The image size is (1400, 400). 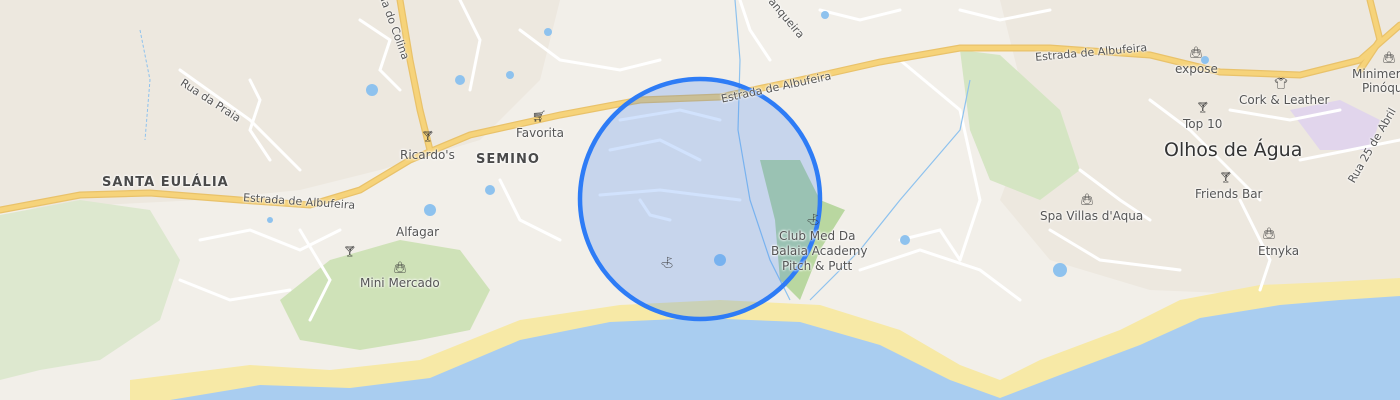 What do you see at coordinates (1229, 194) in the screenshot?
I see `poi-label-friends-bar: Friends Bar` at bounding box center [1229, 194].